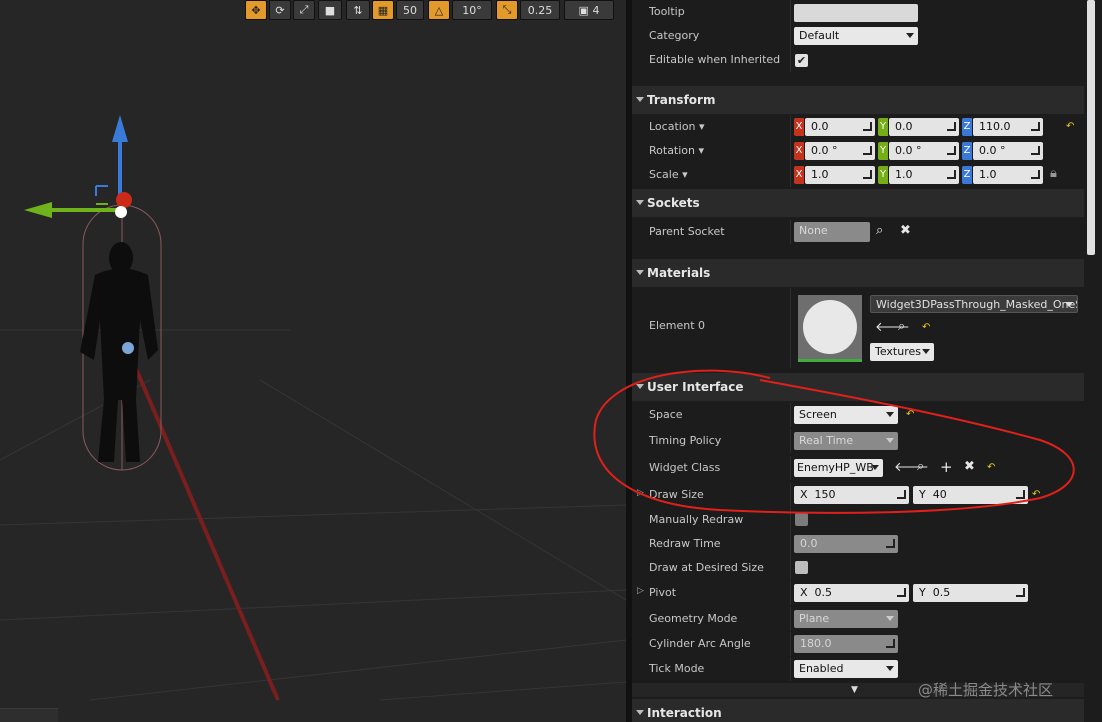 The width and height of the screenshot is (1102, 722). Describe the element at coordinates (832, 232) in the screenshot. I see `parent-socket-field: None` at that location.